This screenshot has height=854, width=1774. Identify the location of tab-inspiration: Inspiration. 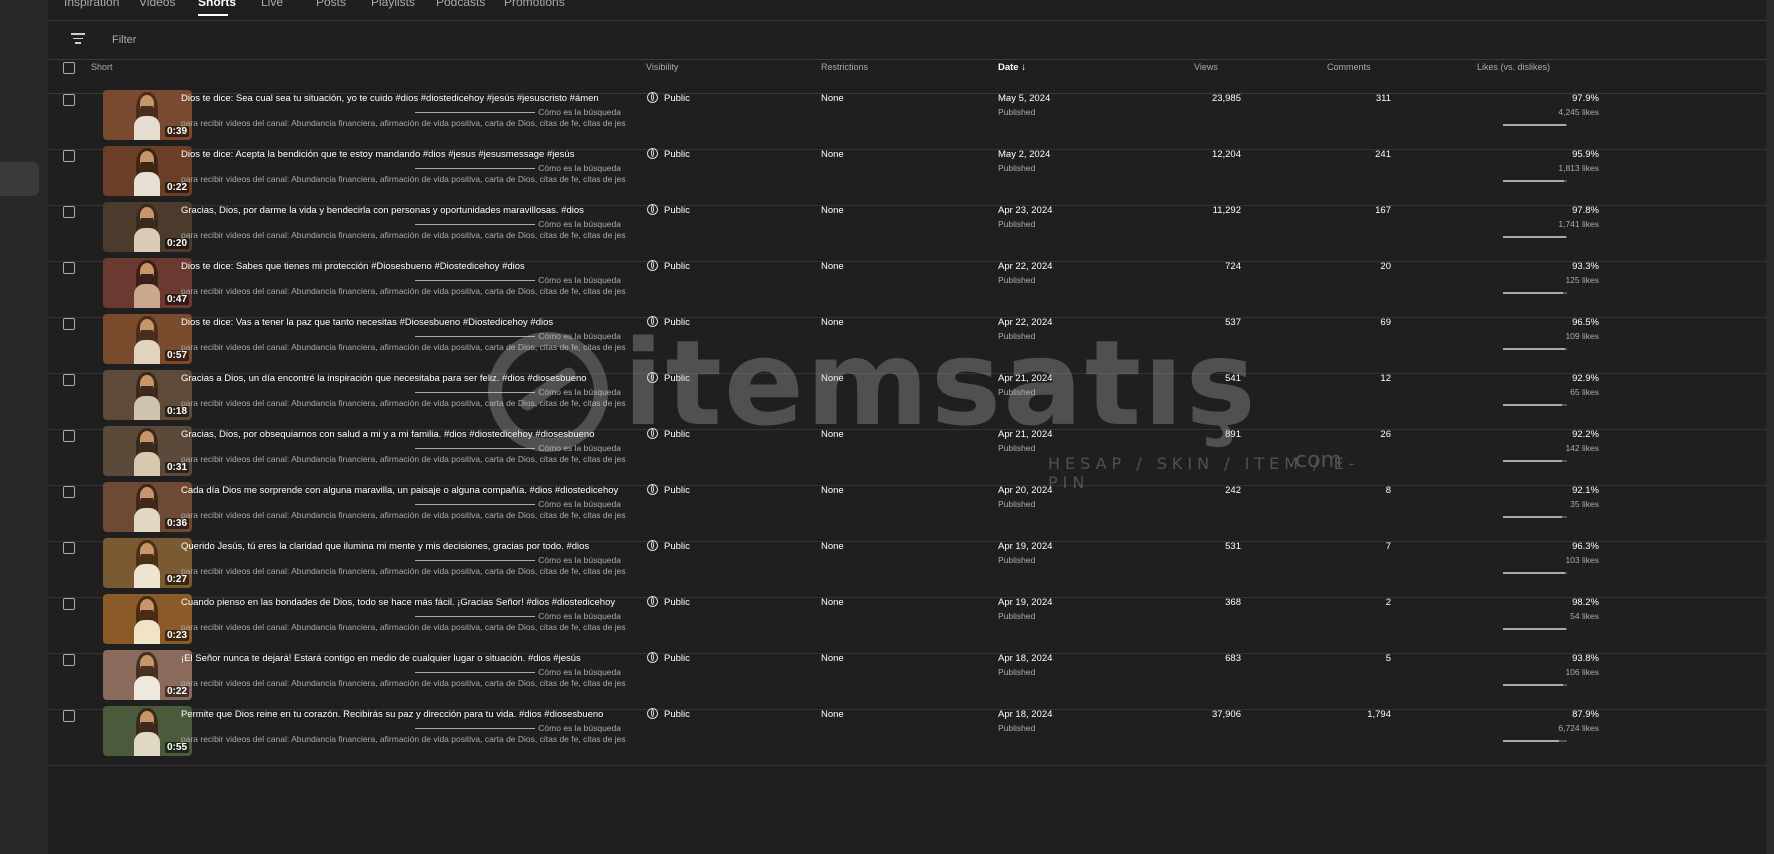
(91, 4).